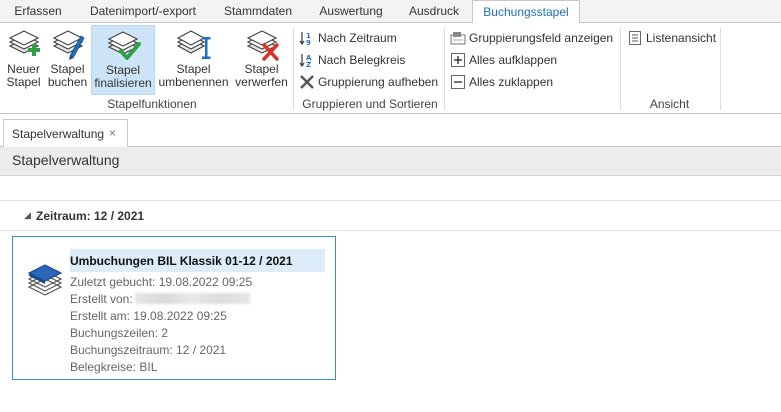 The width and height of the screenshot is (781, 412). I want to click on group-label-gruppieren: Gruppieren und Sortieren, so click(370, 104).